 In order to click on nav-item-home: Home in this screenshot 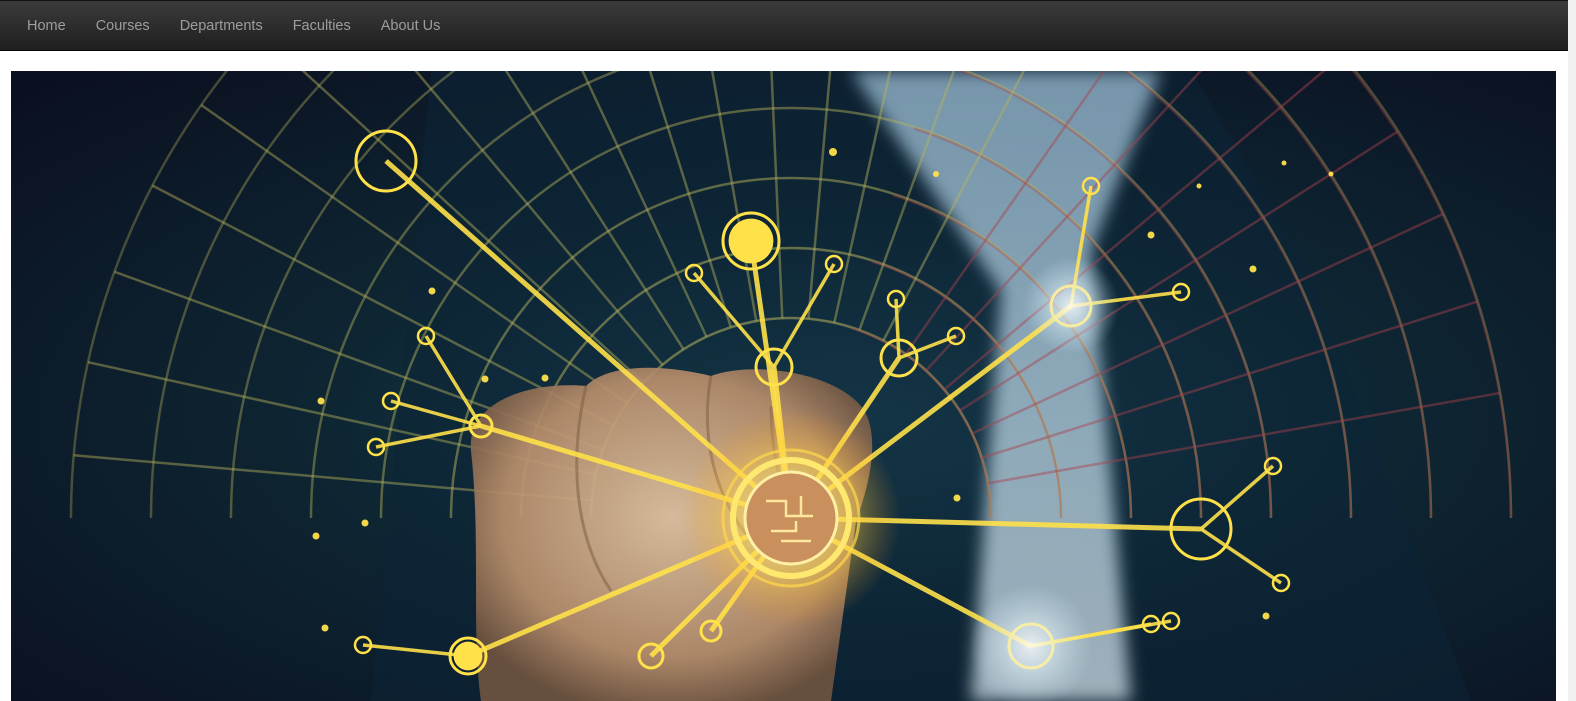, I will do `click(46, 26)`.